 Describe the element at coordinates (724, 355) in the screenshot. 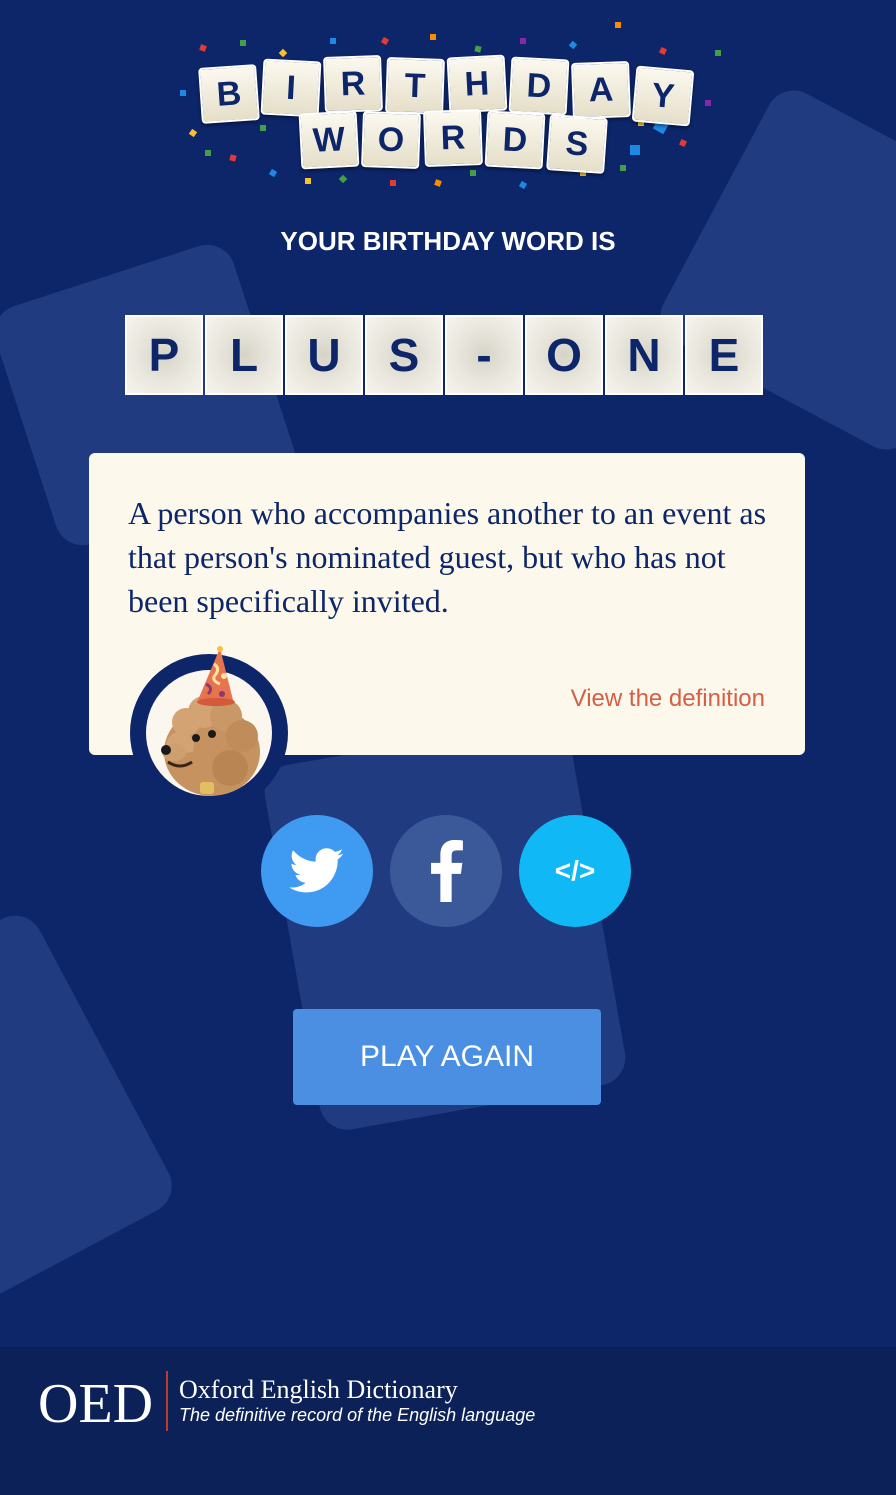

I see `word-tile: E` at that location.